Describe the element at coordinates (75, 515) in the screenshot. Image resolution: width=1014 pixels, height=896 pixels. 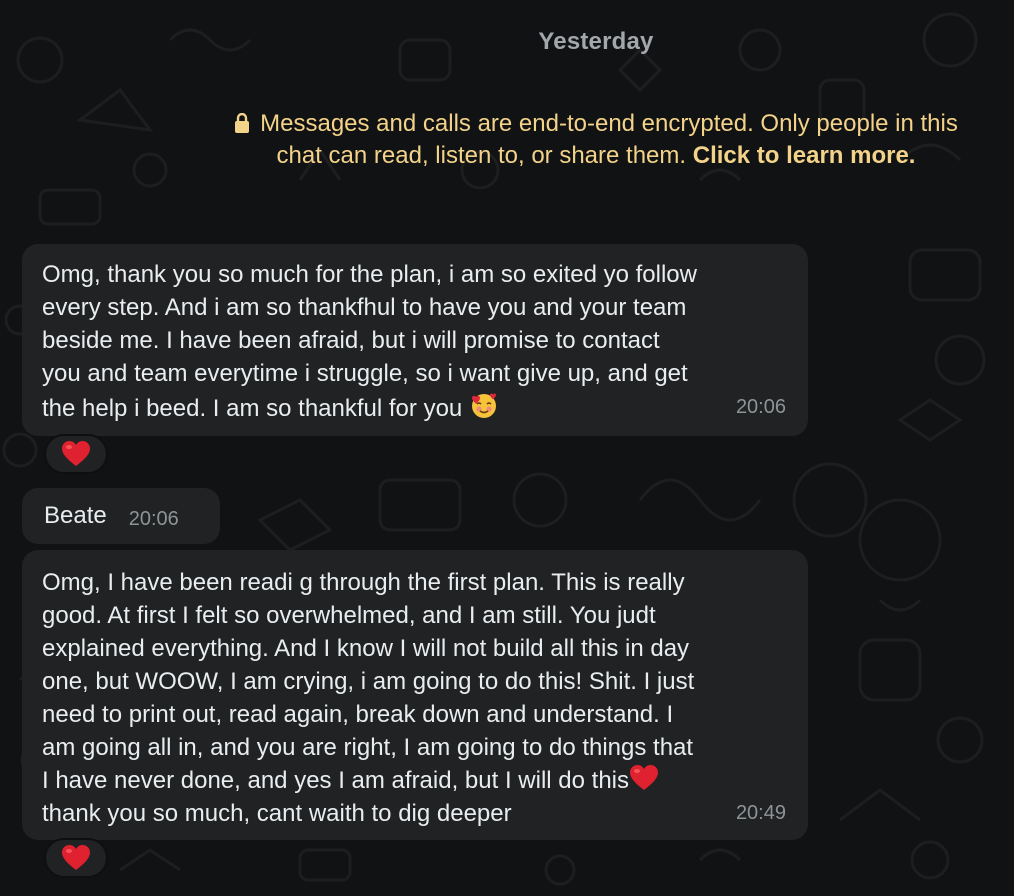
I see `sender-name: Beate` at that location.